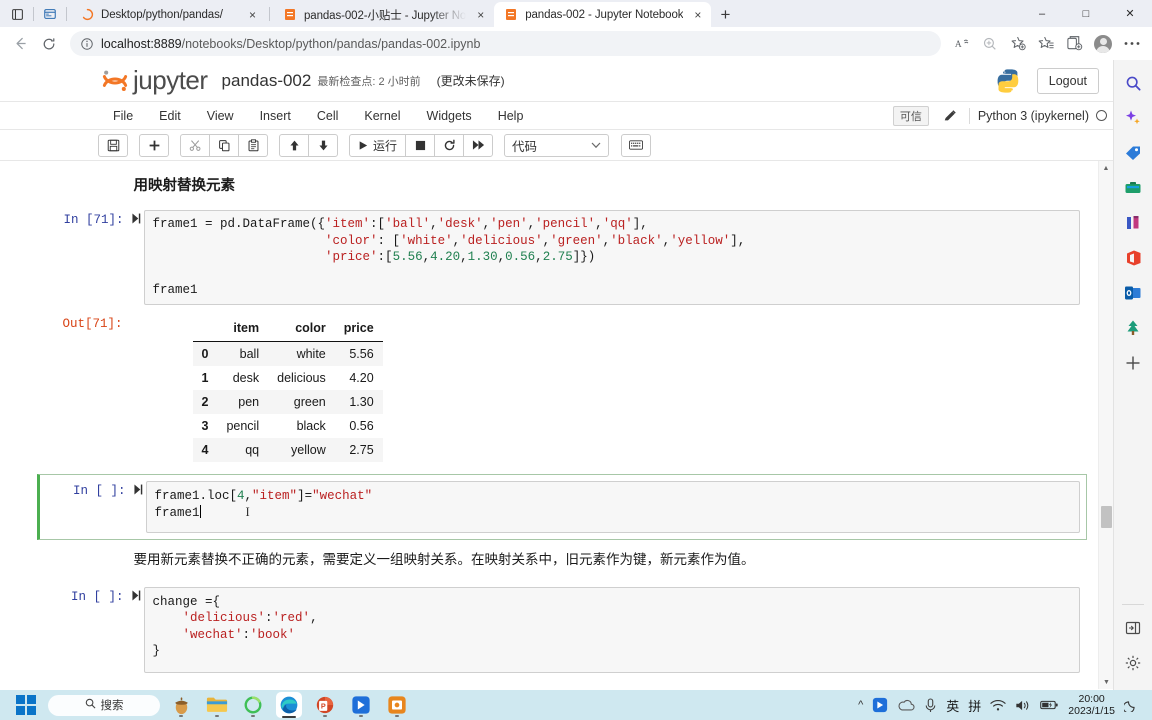 This screenshot has height=720, width=1152. What do you see at coordinates (1133, 258) in the screenshot?
I see `office-icon` at bounding box center [1133, 258].